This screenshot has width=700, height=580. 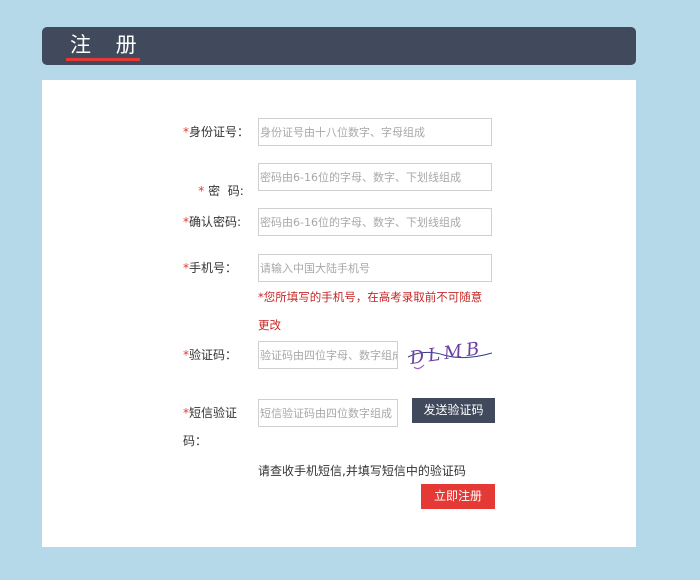 I want to click on id-card-input, so click(x=375, y=132).